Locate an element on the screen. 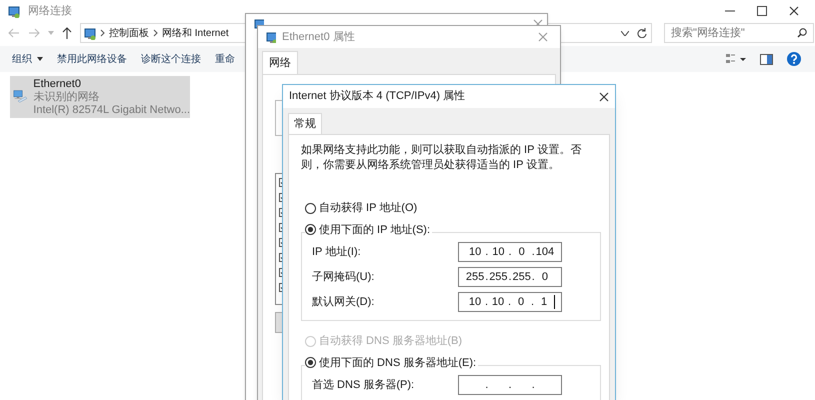 Image resolution: width=815 pixels, height=400 pixels. field-label: 首选 DNS 服务器(P): is located at coordinates (363, 385).